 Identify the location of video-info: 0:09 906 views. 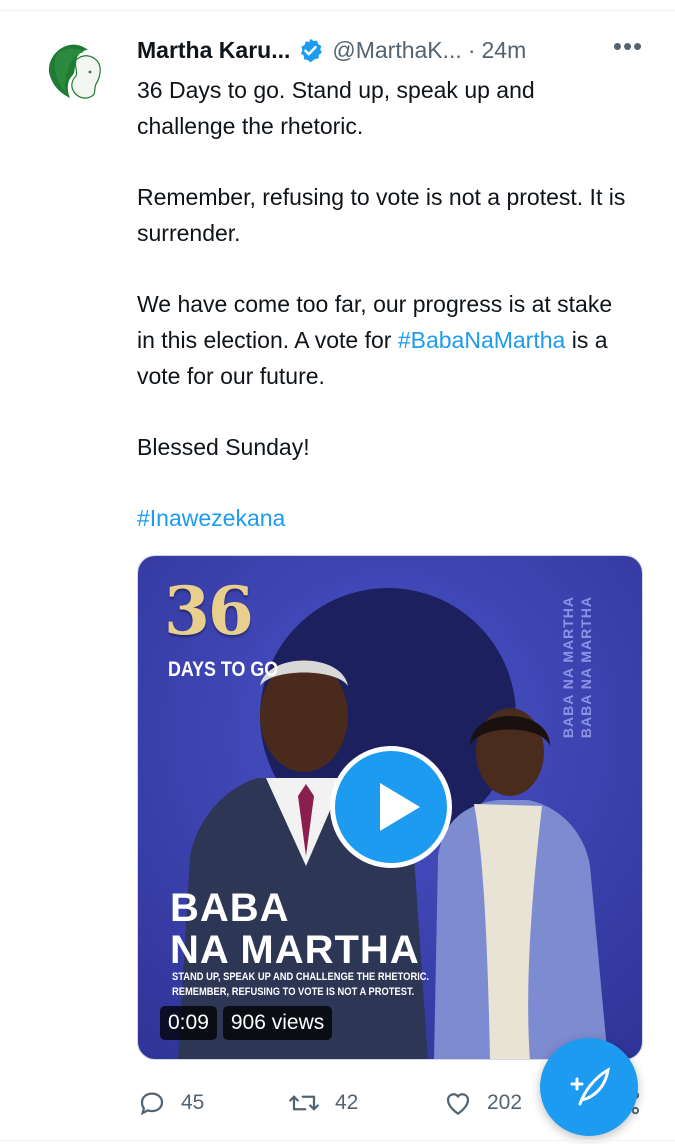
(246, 1023).